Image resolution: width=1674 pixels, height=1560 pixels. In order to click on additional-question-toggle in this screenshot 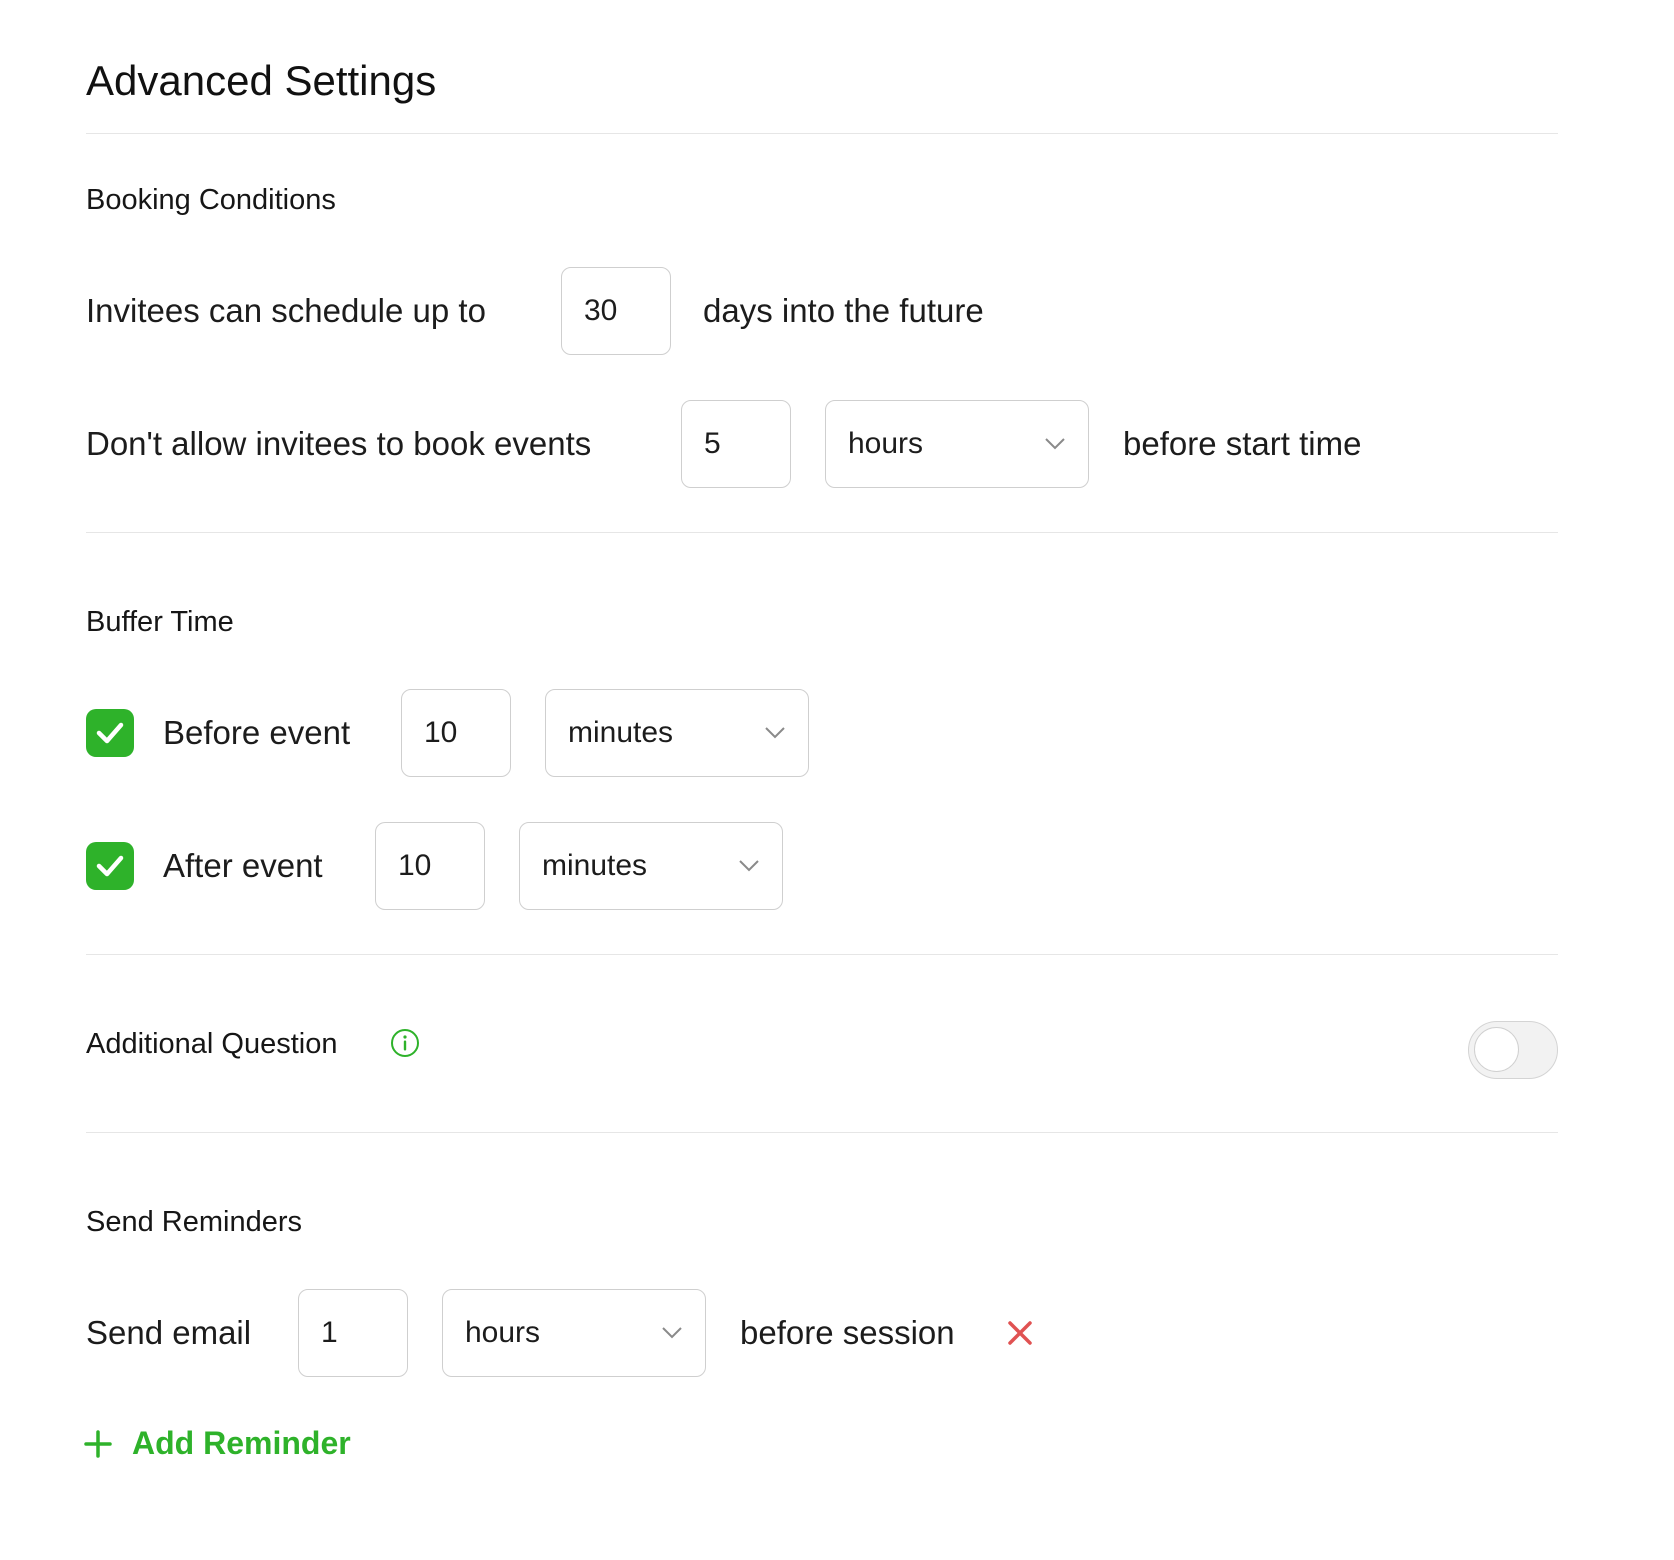, I will do `click(1513, 1050)`.